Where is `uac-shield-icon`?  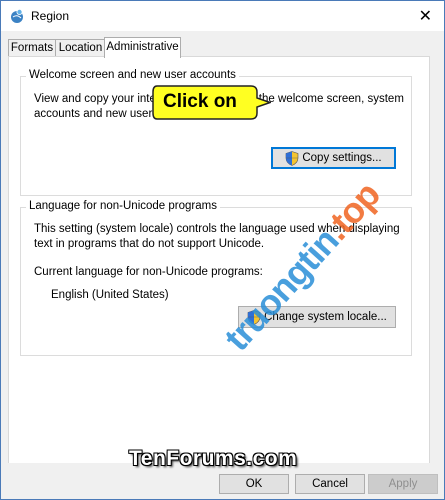 uac-shield-icon is located at coordinates (292, 158).